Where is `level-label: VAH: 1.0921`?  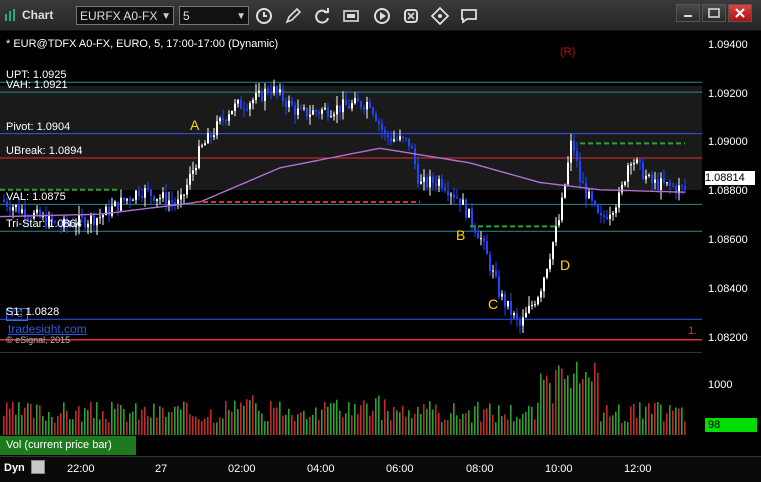
level-label: VAH: 1.0921 is located at coordinates (37, 85).